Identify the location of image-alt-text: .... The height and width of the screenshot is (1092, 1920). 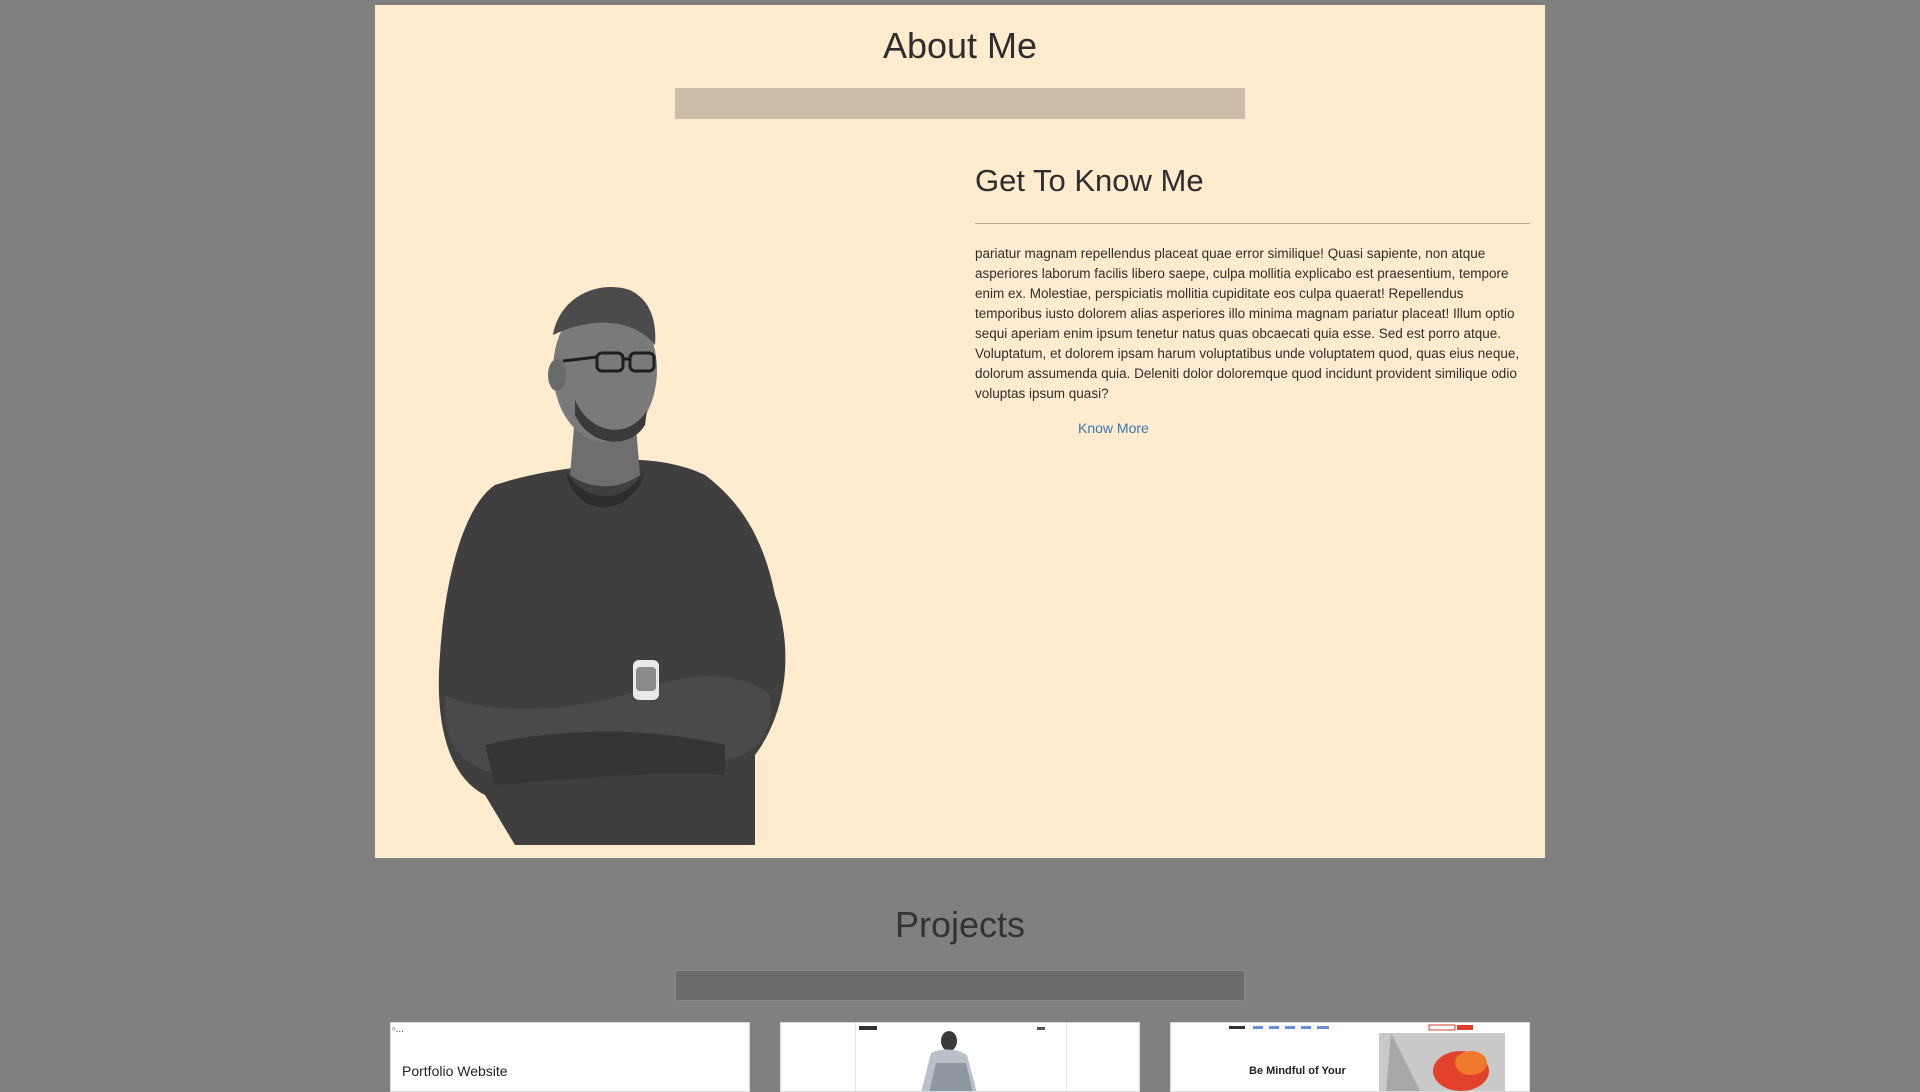
(399, 1029).